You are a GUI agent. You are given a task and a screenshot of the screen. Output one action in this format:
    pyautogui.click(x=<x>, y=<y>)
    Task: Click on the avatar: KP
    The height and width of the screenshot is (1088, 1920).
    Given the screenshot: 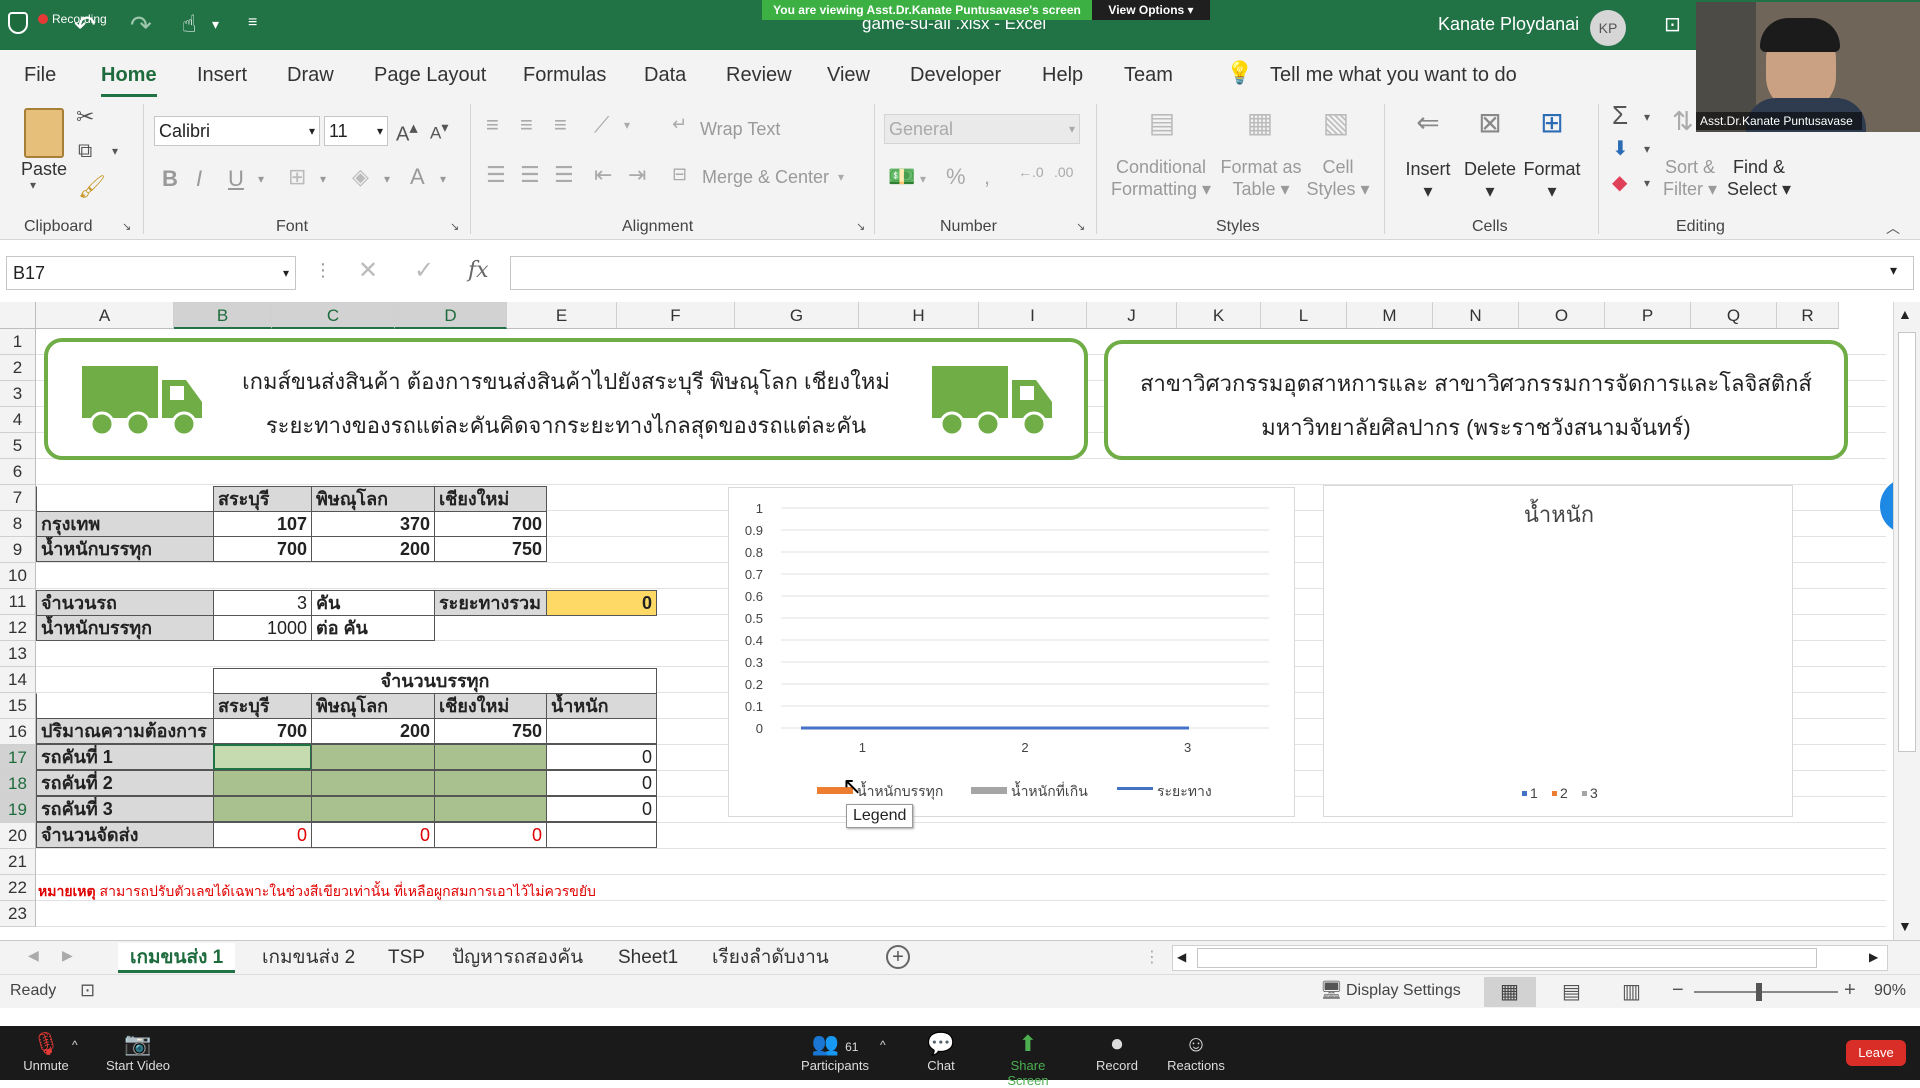 What is the action you would take?
    pyautogui.click(x=1608, y=28)
    